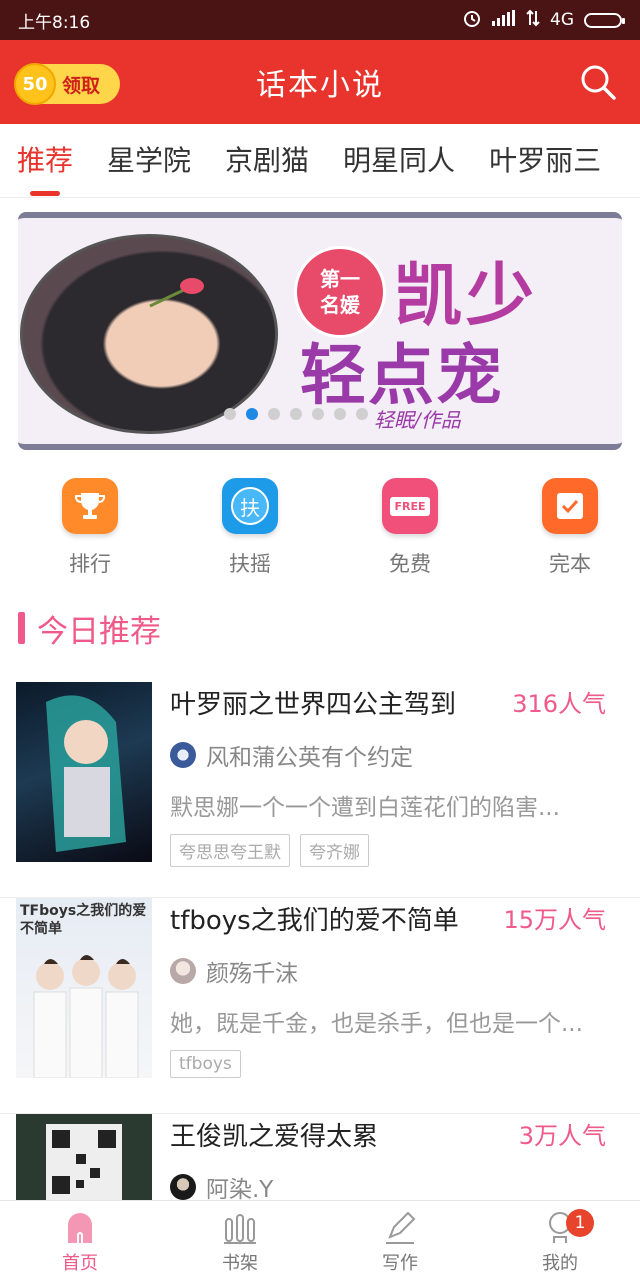 This screenshot has width=640, height=1280. I want to click on nav-profile: 1 我的, so click(560, 1240).